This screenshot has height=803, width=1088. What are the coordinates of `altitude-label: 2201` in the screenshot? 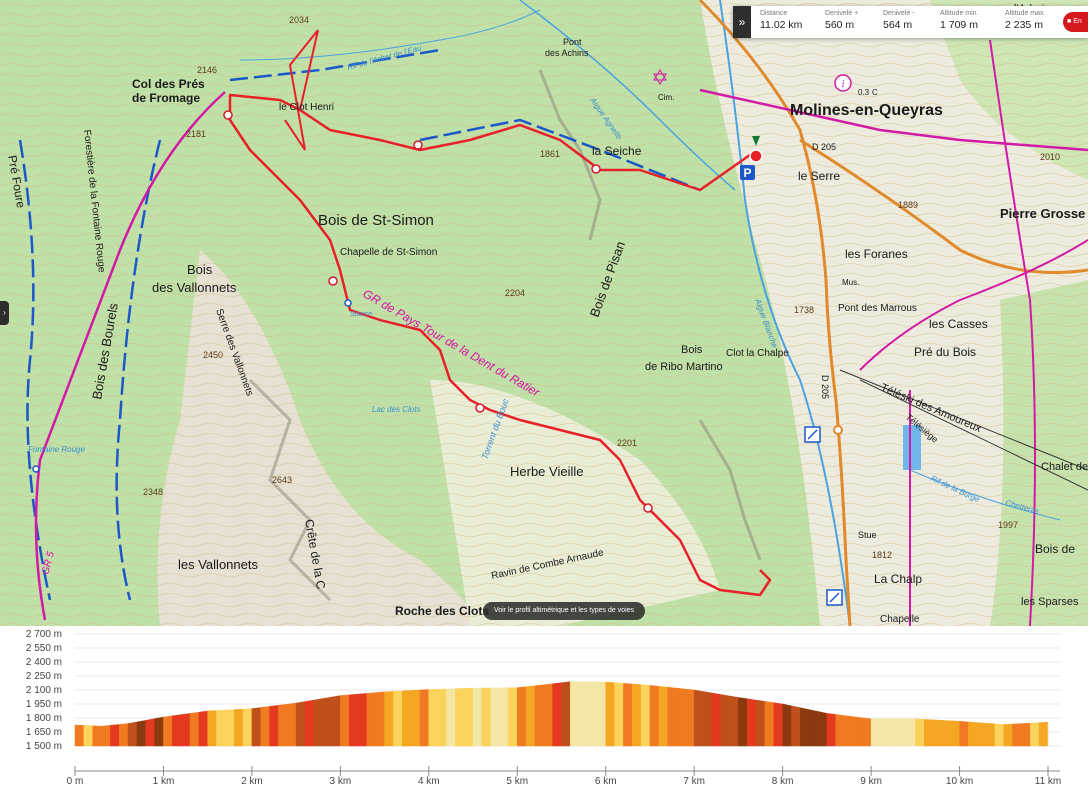 It's located at (627, 443).